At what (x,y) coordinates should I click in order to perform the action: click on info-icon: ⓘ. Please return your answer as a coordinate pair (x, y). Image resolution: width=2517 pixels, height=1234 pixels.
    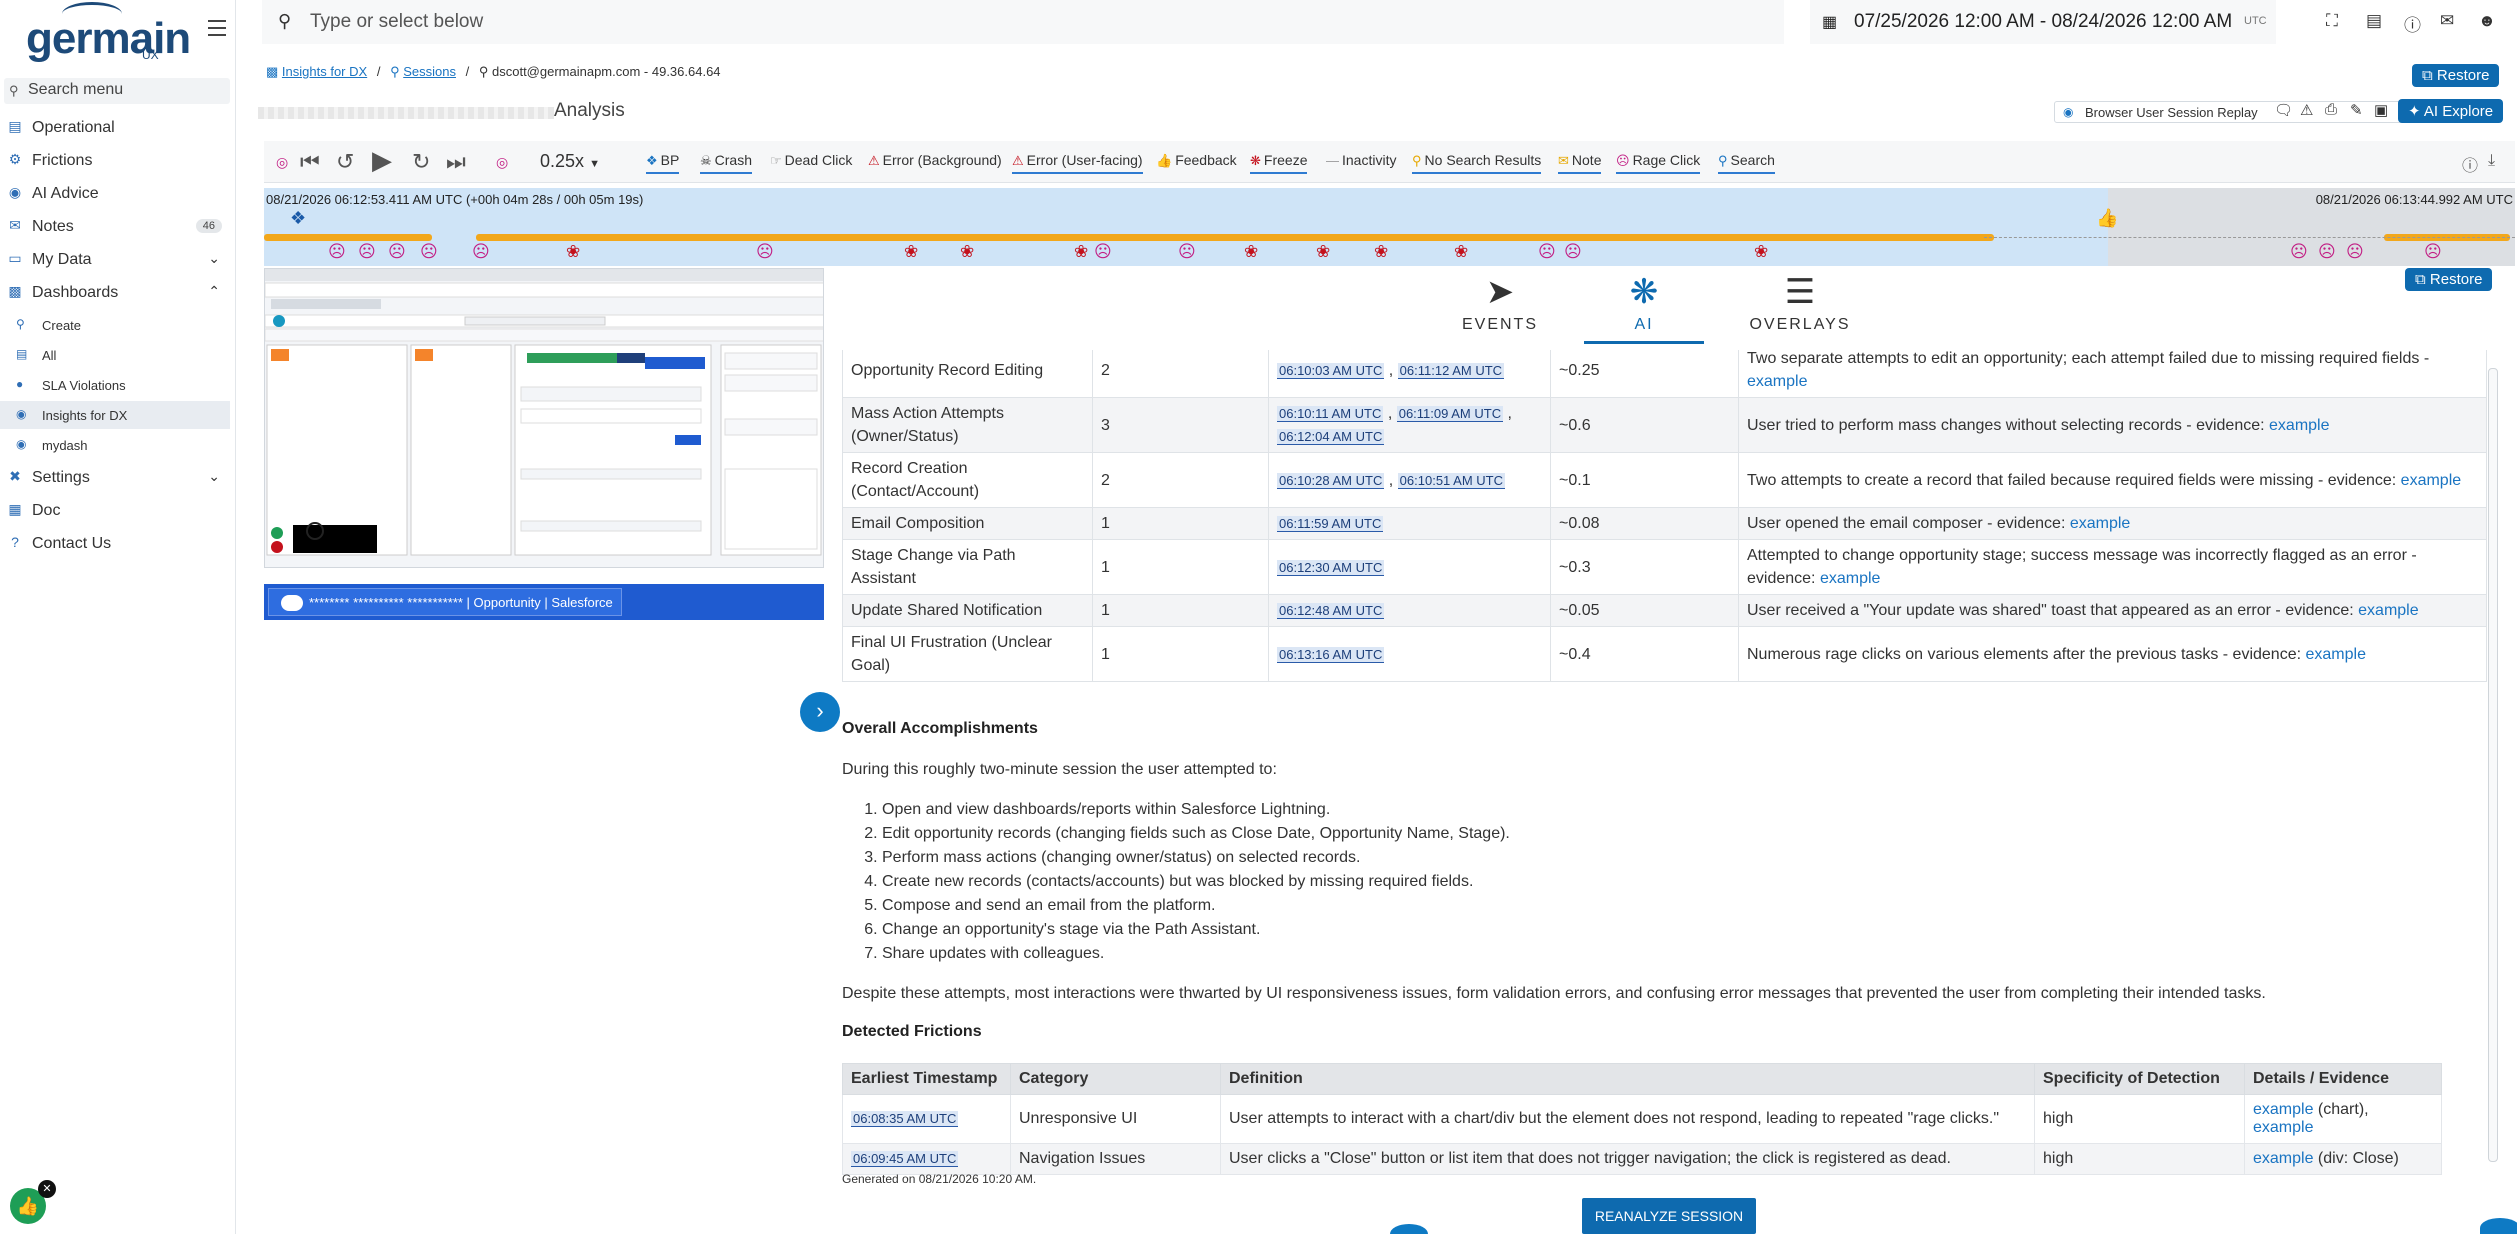
    Looking at the image, I should click on (2470, 164).